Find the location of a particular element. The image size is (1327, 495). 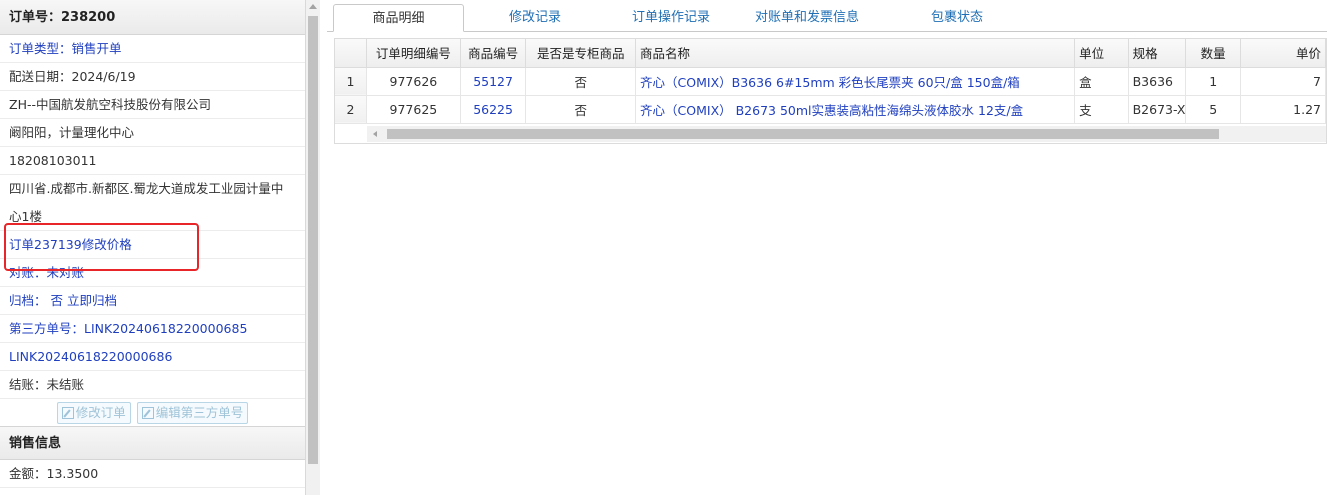

spec-cell: B3636 is located at coordinates (1157, 81).